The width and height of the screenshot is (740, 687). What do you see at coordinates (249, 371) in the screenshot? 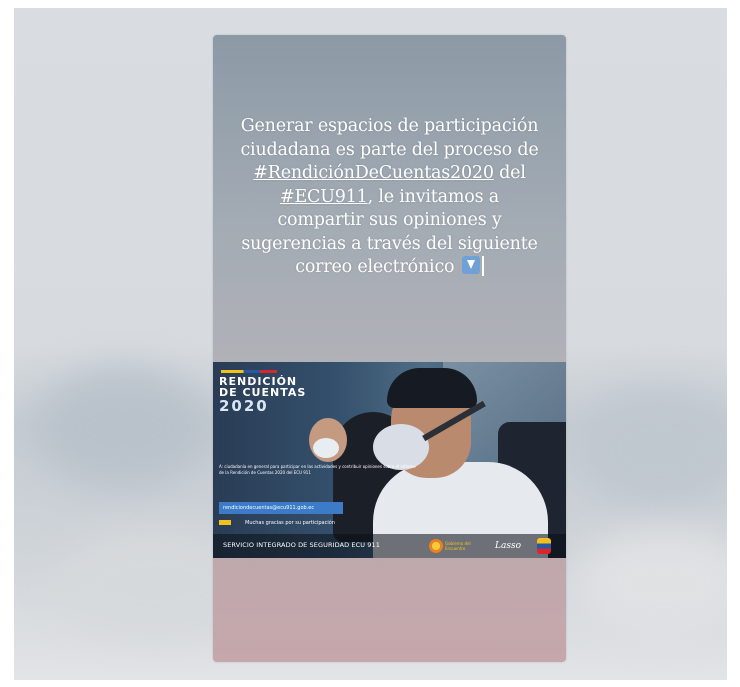
I see `flag-color-bar` at bounding box center [249, 371].